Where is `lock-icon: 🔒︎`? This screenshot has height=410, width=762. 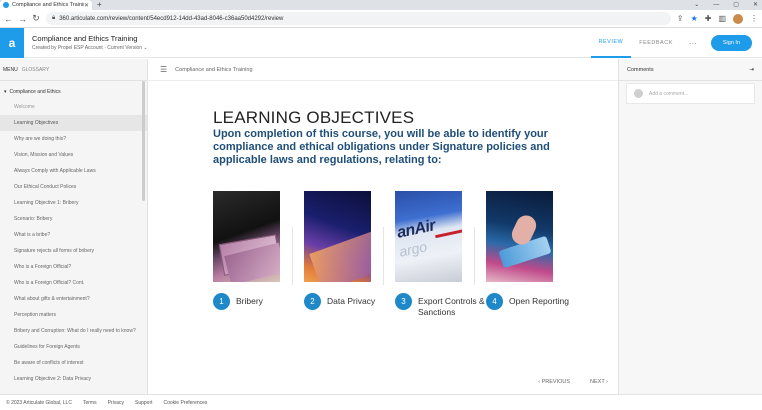 lock-icon: 🔒︎ is located at coordinates (54, 18).